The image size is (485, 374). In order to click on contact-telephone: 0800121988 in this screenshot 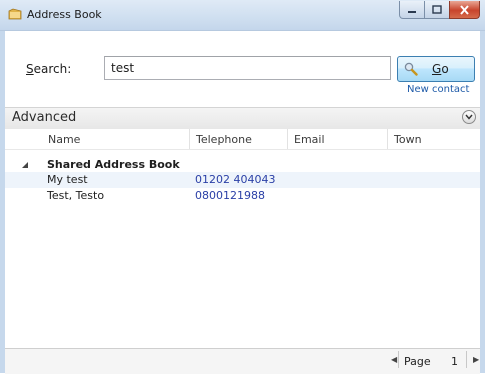, I will do `click(230, 195)`.